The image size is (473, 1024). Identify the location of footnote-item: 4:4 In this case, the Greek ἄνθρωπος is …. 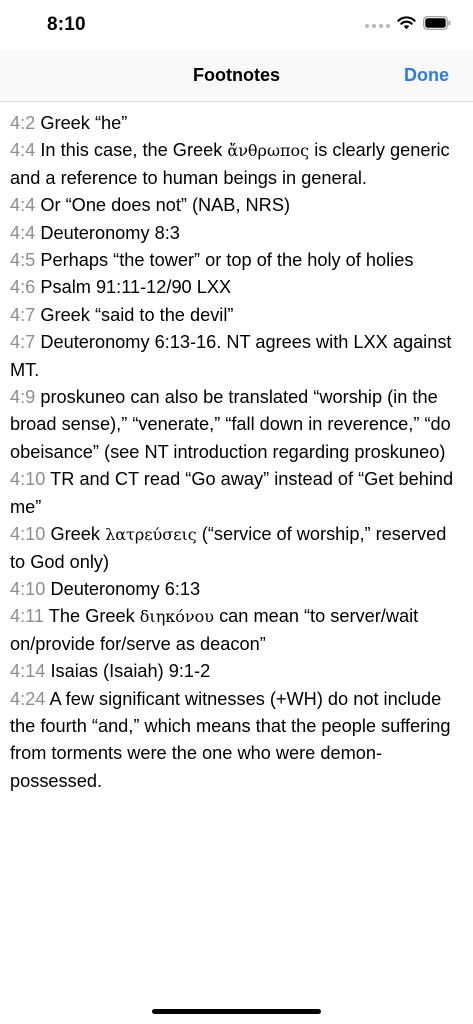
(238, 164).